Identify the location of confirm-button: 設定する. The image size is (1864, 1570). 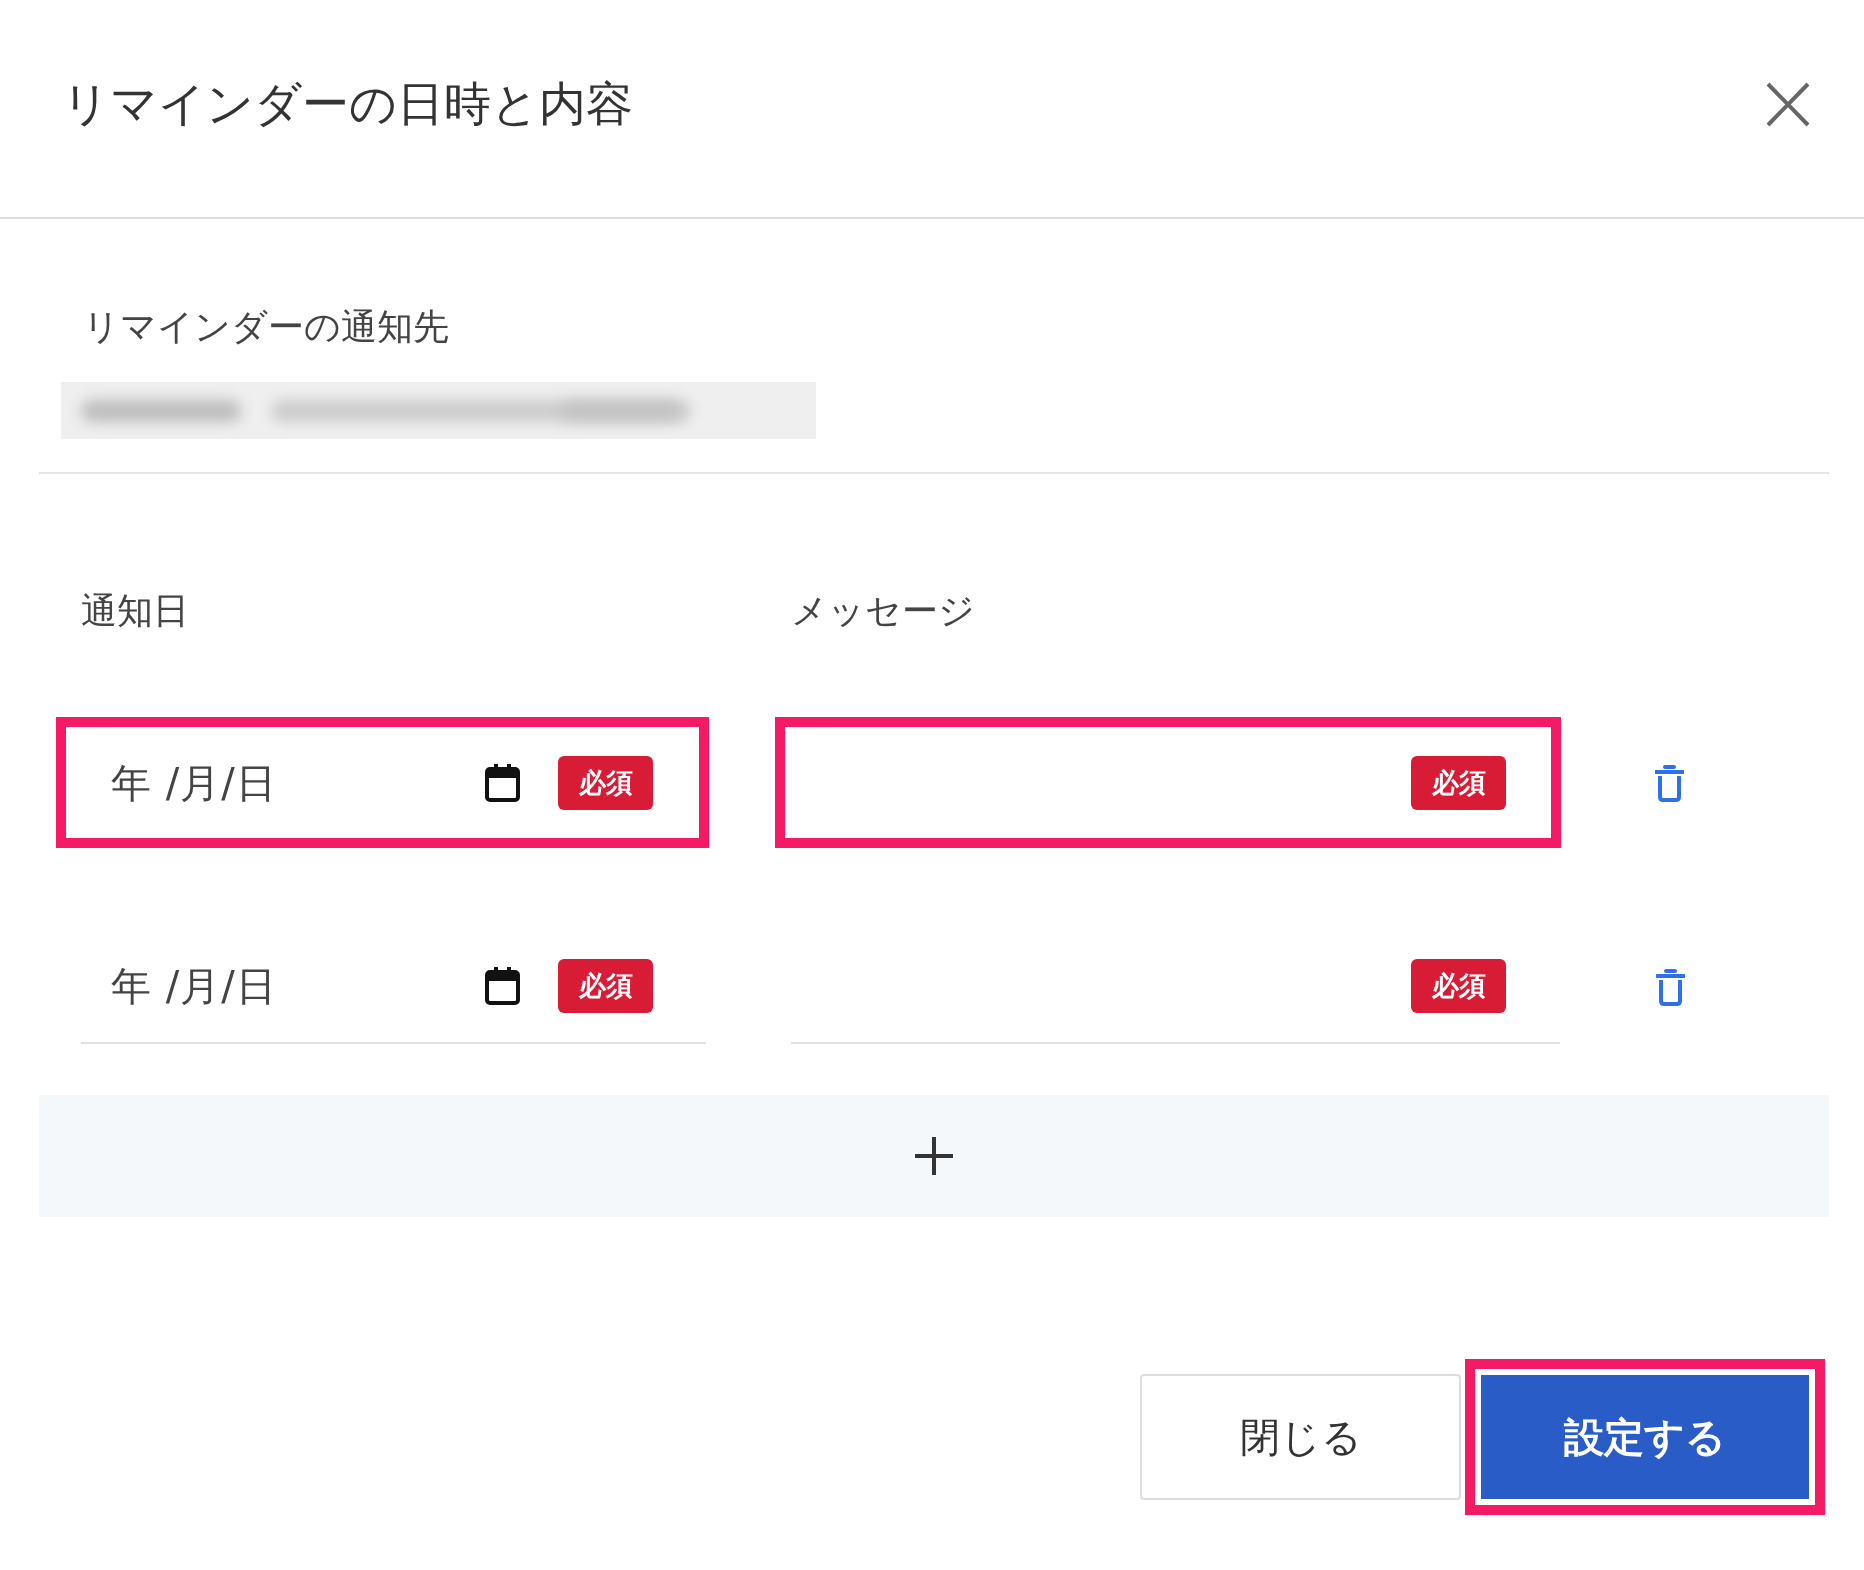
(1645, 1437).